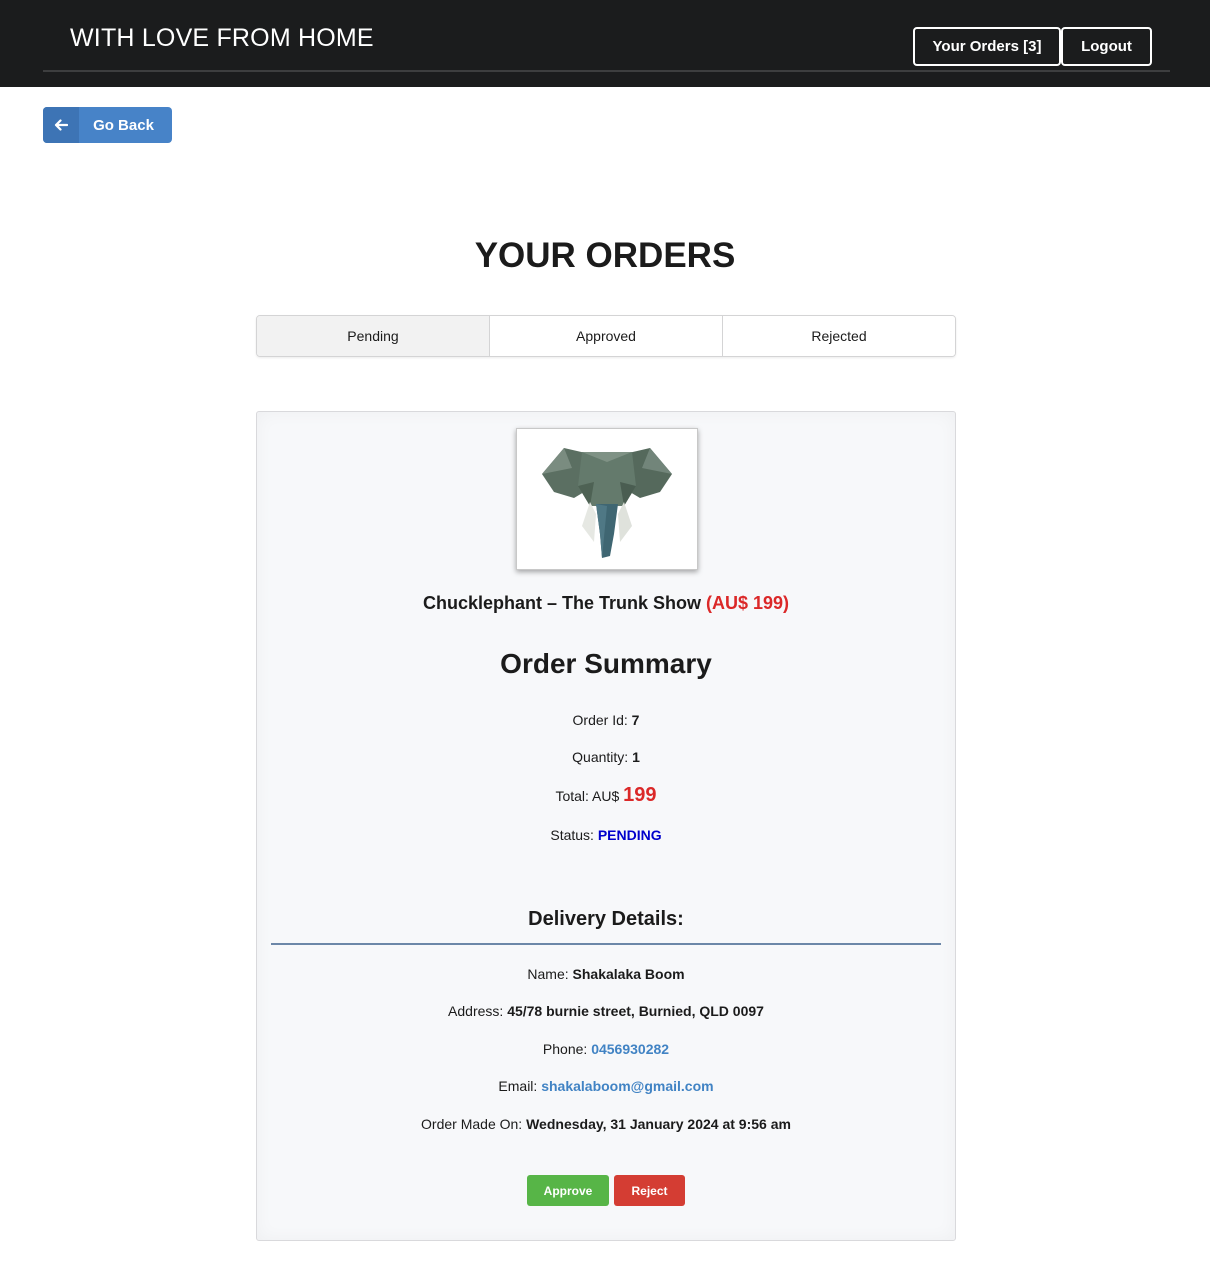 This screenshot has width=1210, height=1280. What do you see at coordinates (472, 1124) in the screenshot?
I see `order-date-label: Order Made On:` at bounding box center [472, 1124].